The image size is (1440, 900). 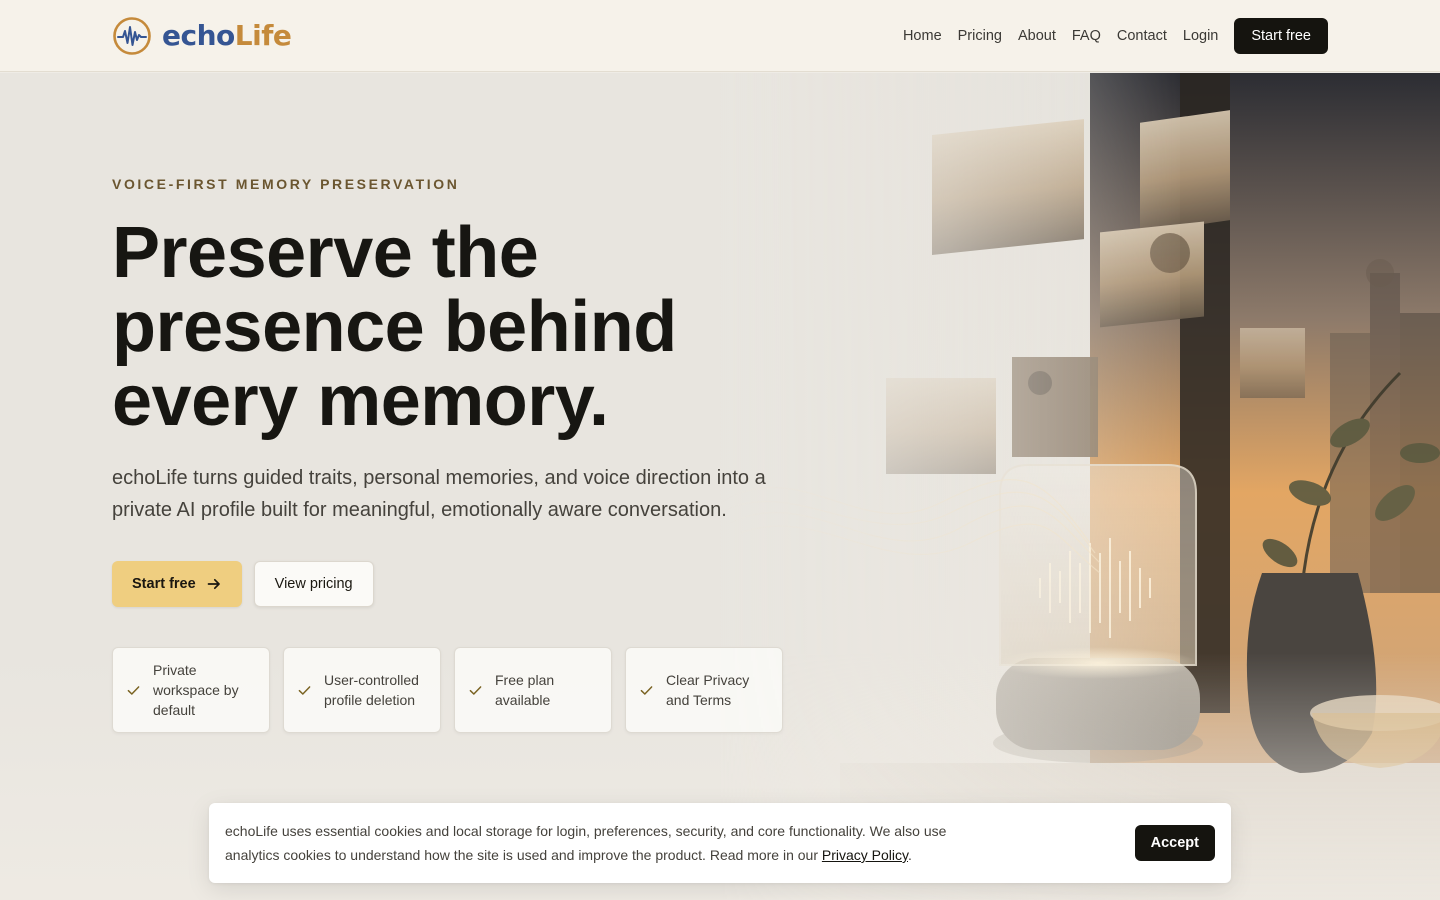 I want to click on nav-login: Login, so click(x=1200, y=36).